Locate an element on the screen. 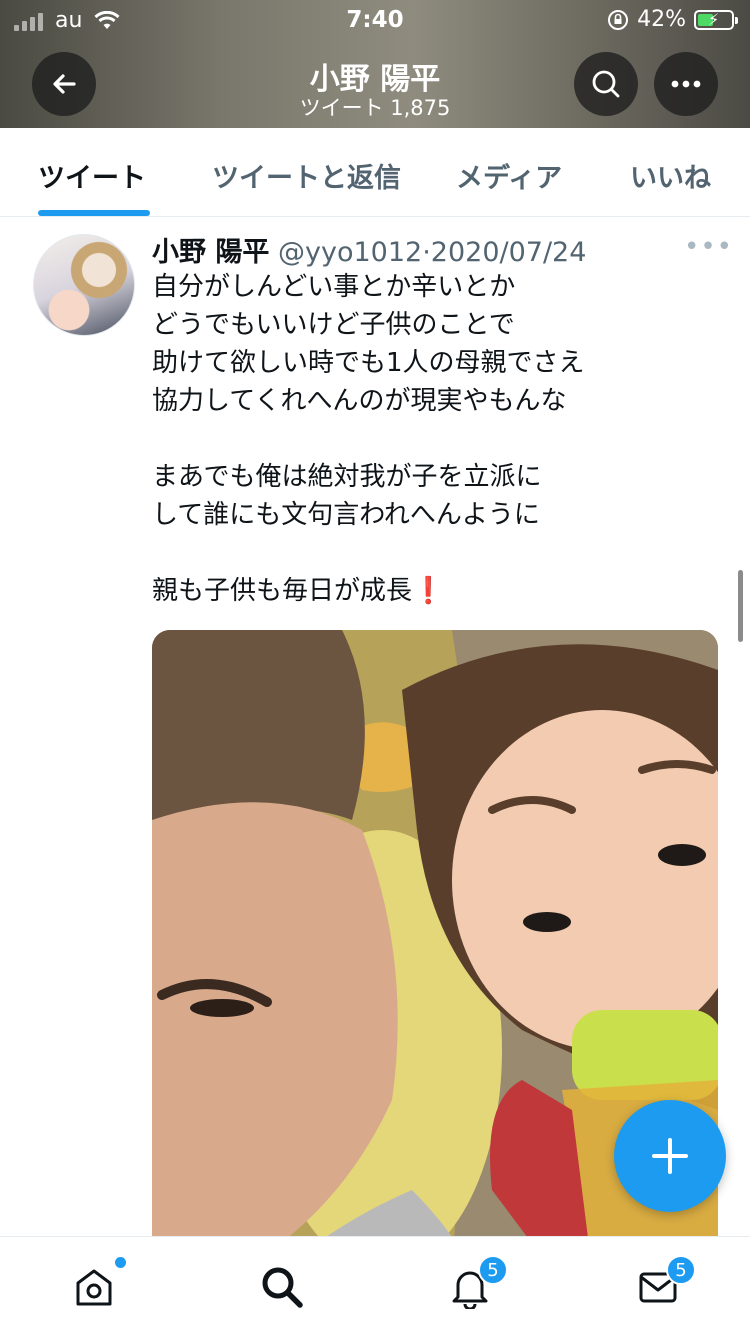 The image size is (750, 1335). scrollbar is located at coordinates (740, 606).